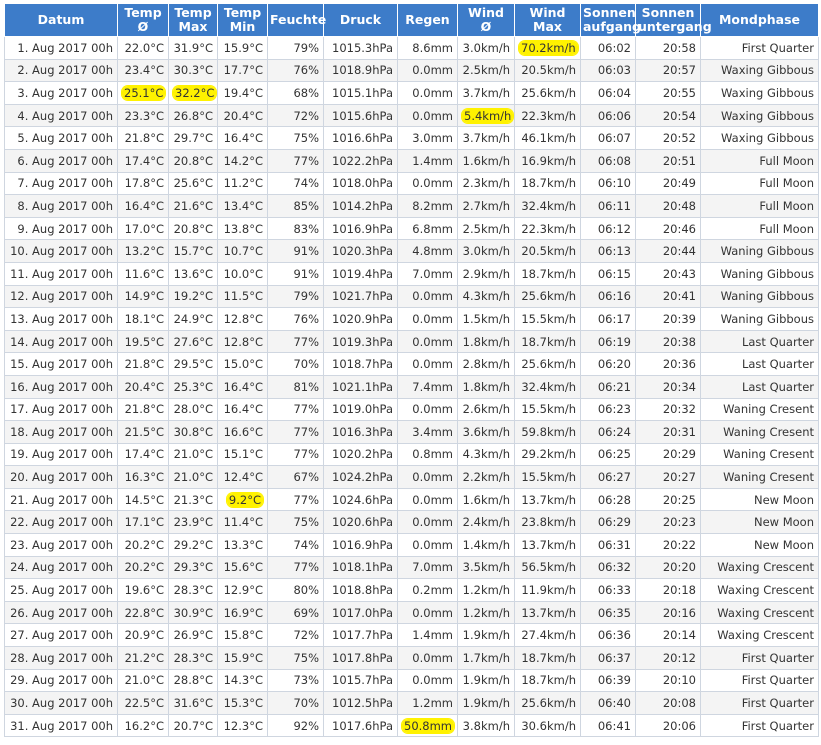  I want to click on cell-value: 1.8km/h, so click(486, 341).